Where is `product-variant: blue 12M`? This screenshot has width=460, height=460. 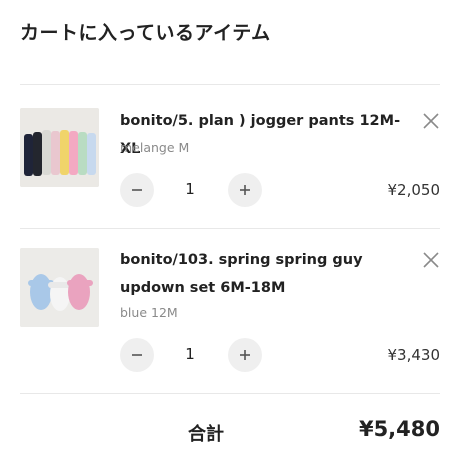
product-variant: blue 12M is located at coordinates (149, 312).